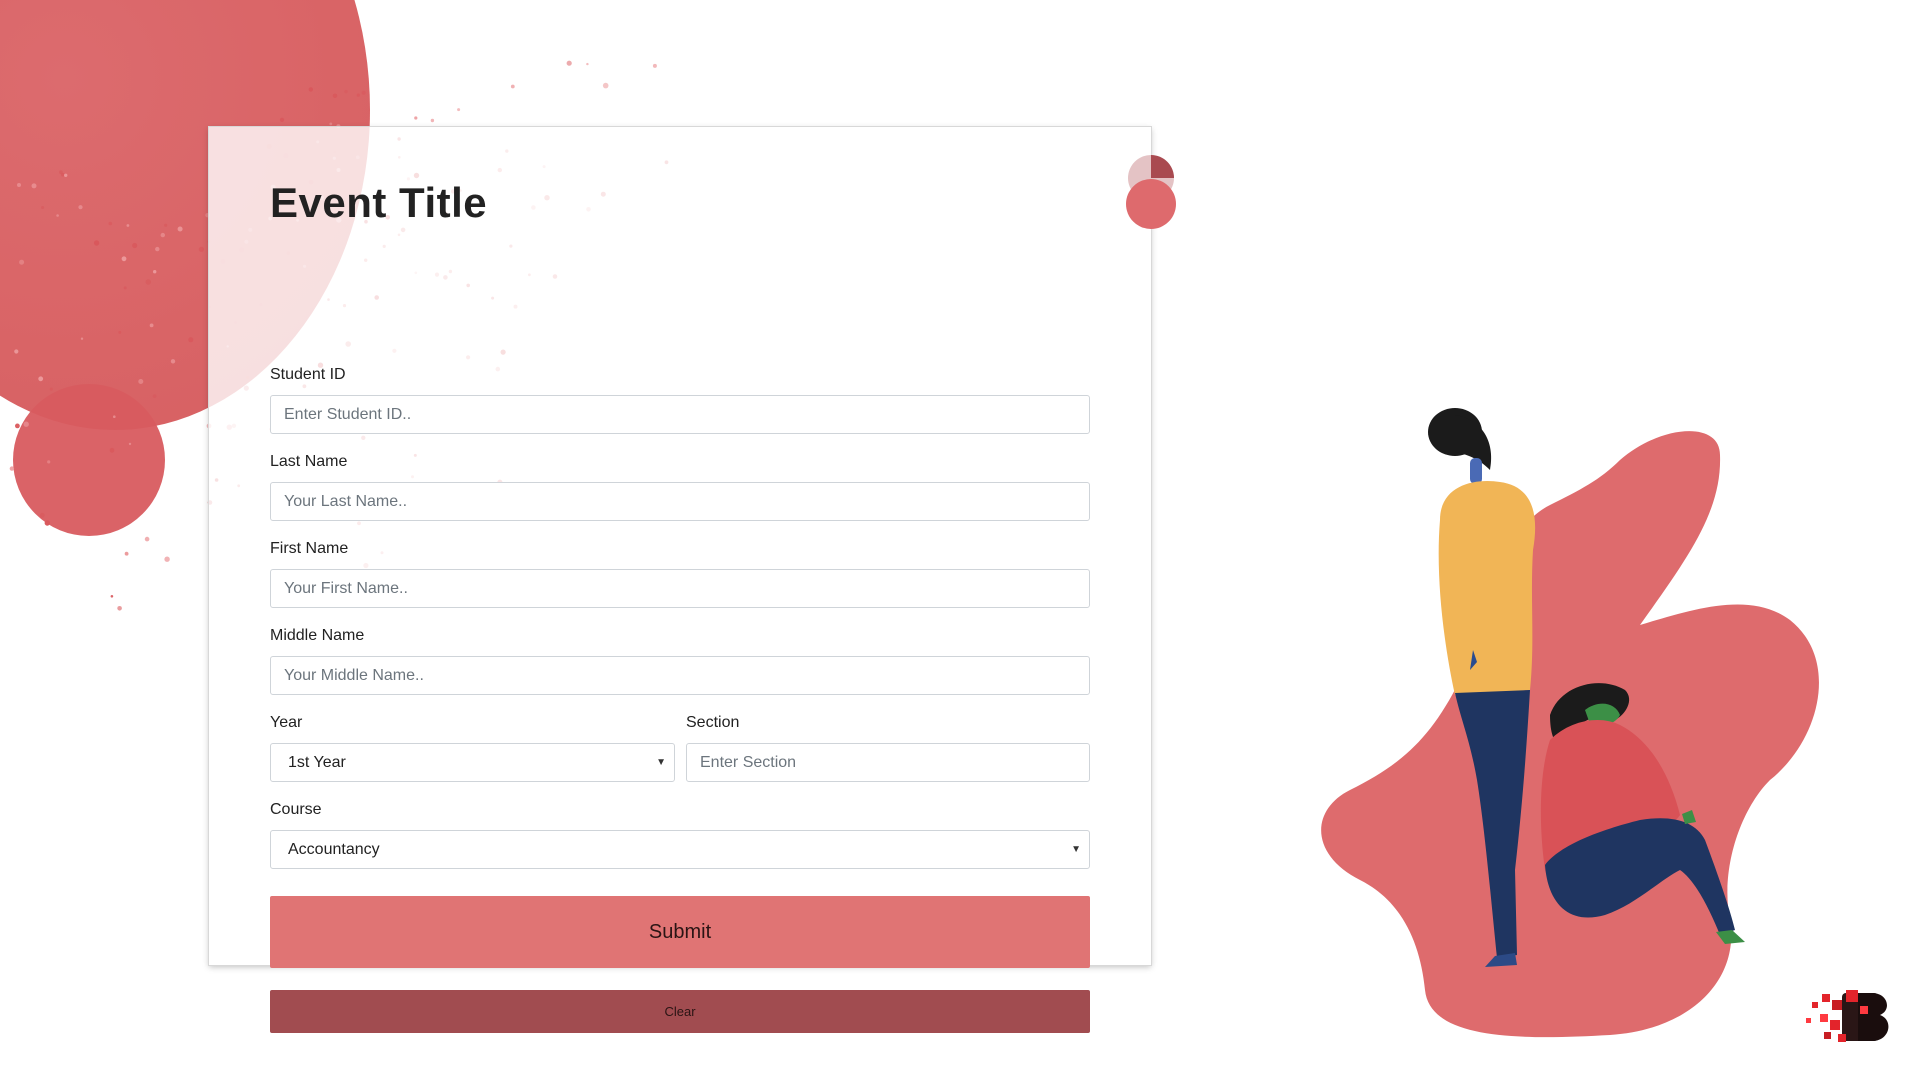 This screenshot has height=1080, width=1920. Describe the element at coordinates (888, 762) in the screenshot. I see `section-input` at that location.